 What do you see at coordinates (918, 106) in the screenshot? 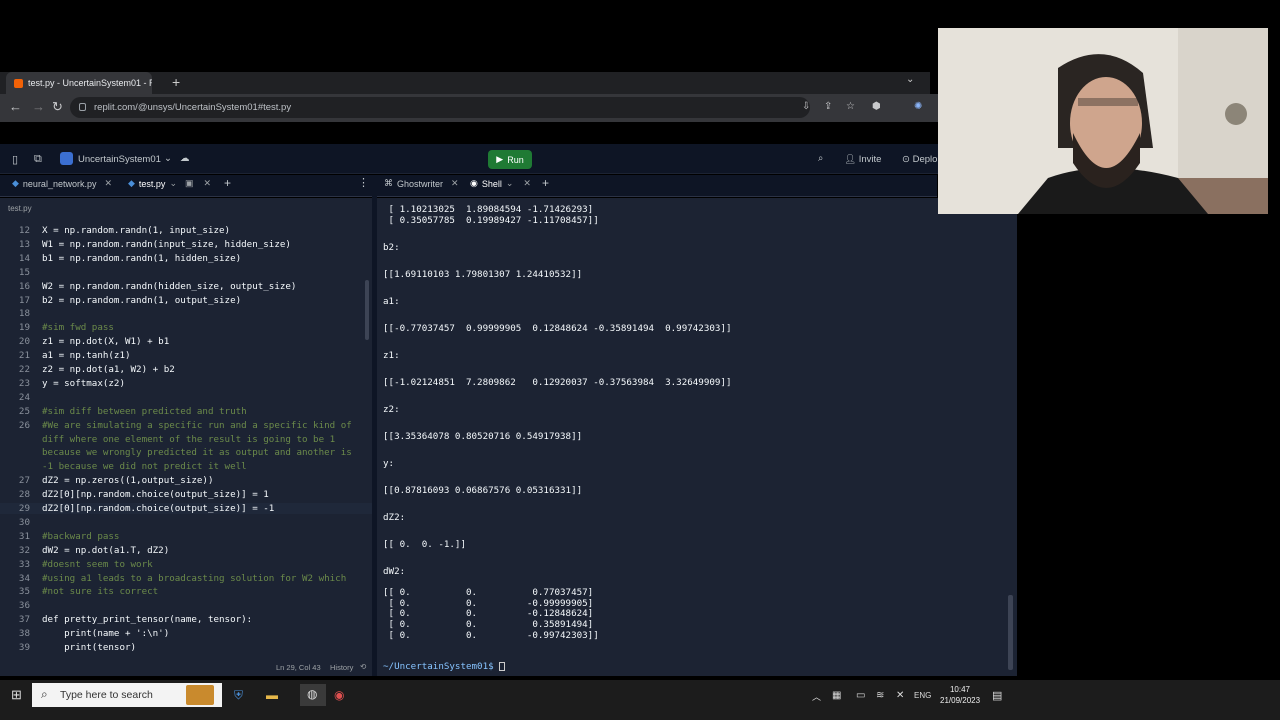
I see `extension-puzzle-icon: ✺` at bounding box center [918, 106].